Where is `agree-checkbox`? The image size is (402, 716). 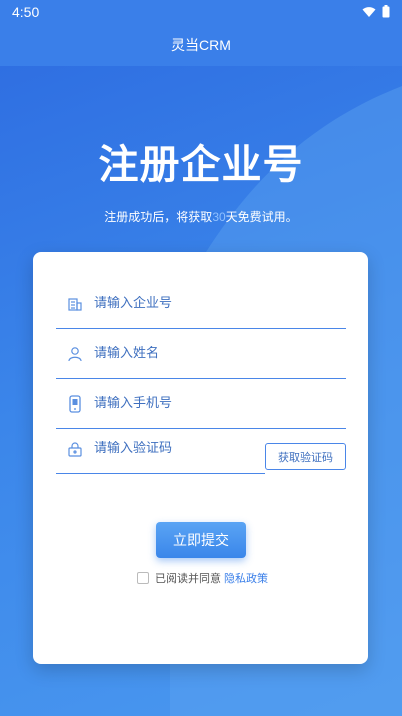
agree-checkbox is located at coordinates (143, 578).